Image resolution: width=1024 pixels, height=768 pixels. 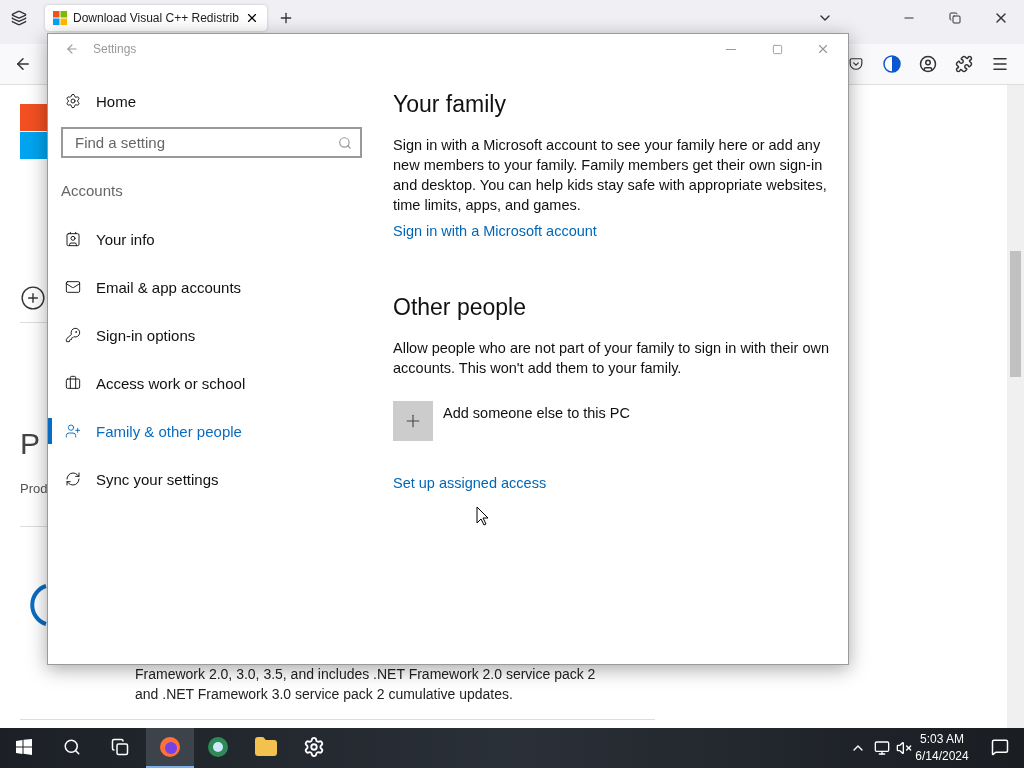 What do you see at coordinates (365, 674) in the screenshot?
I see `description-line: Framework 2.0, 3.0, 3.5, and includes .NET Framework 2.0 service pack 2` at bounding box center [365, 674].